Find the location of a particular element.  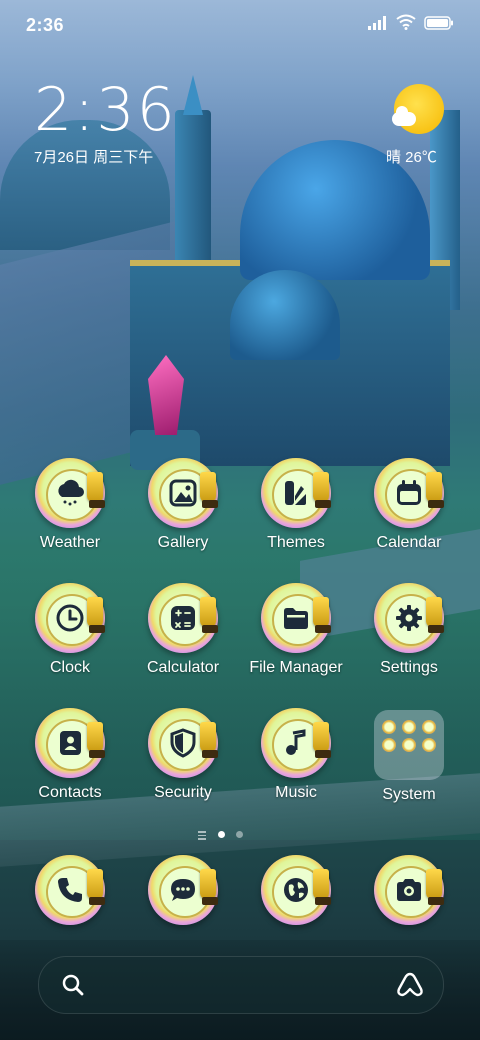

app-clock: Clock is located at coordinates (70, 638).